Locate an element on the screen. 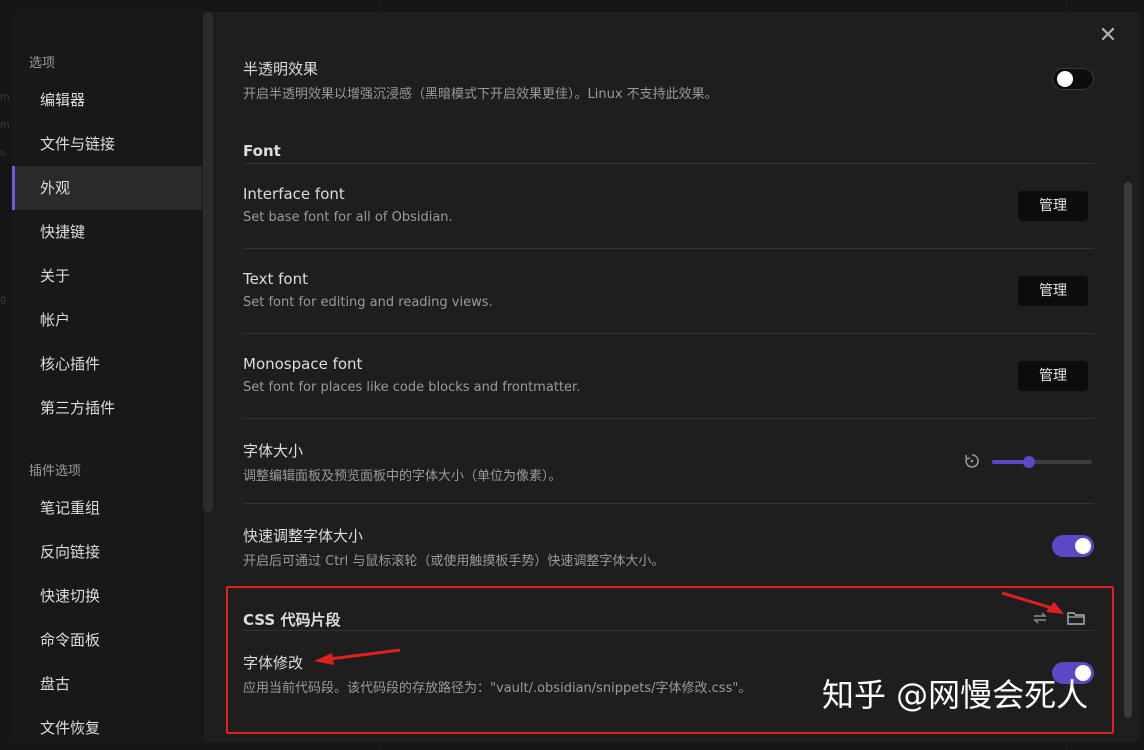 Image resolution: width=1144 pixels, height=750 pixels. setting-translucent-desc: 开启半透明效果以增强沉浸感（黑暗模式下开启效果更佳）。Linux 不支持此效果。 is located at coordinates (480, 94).